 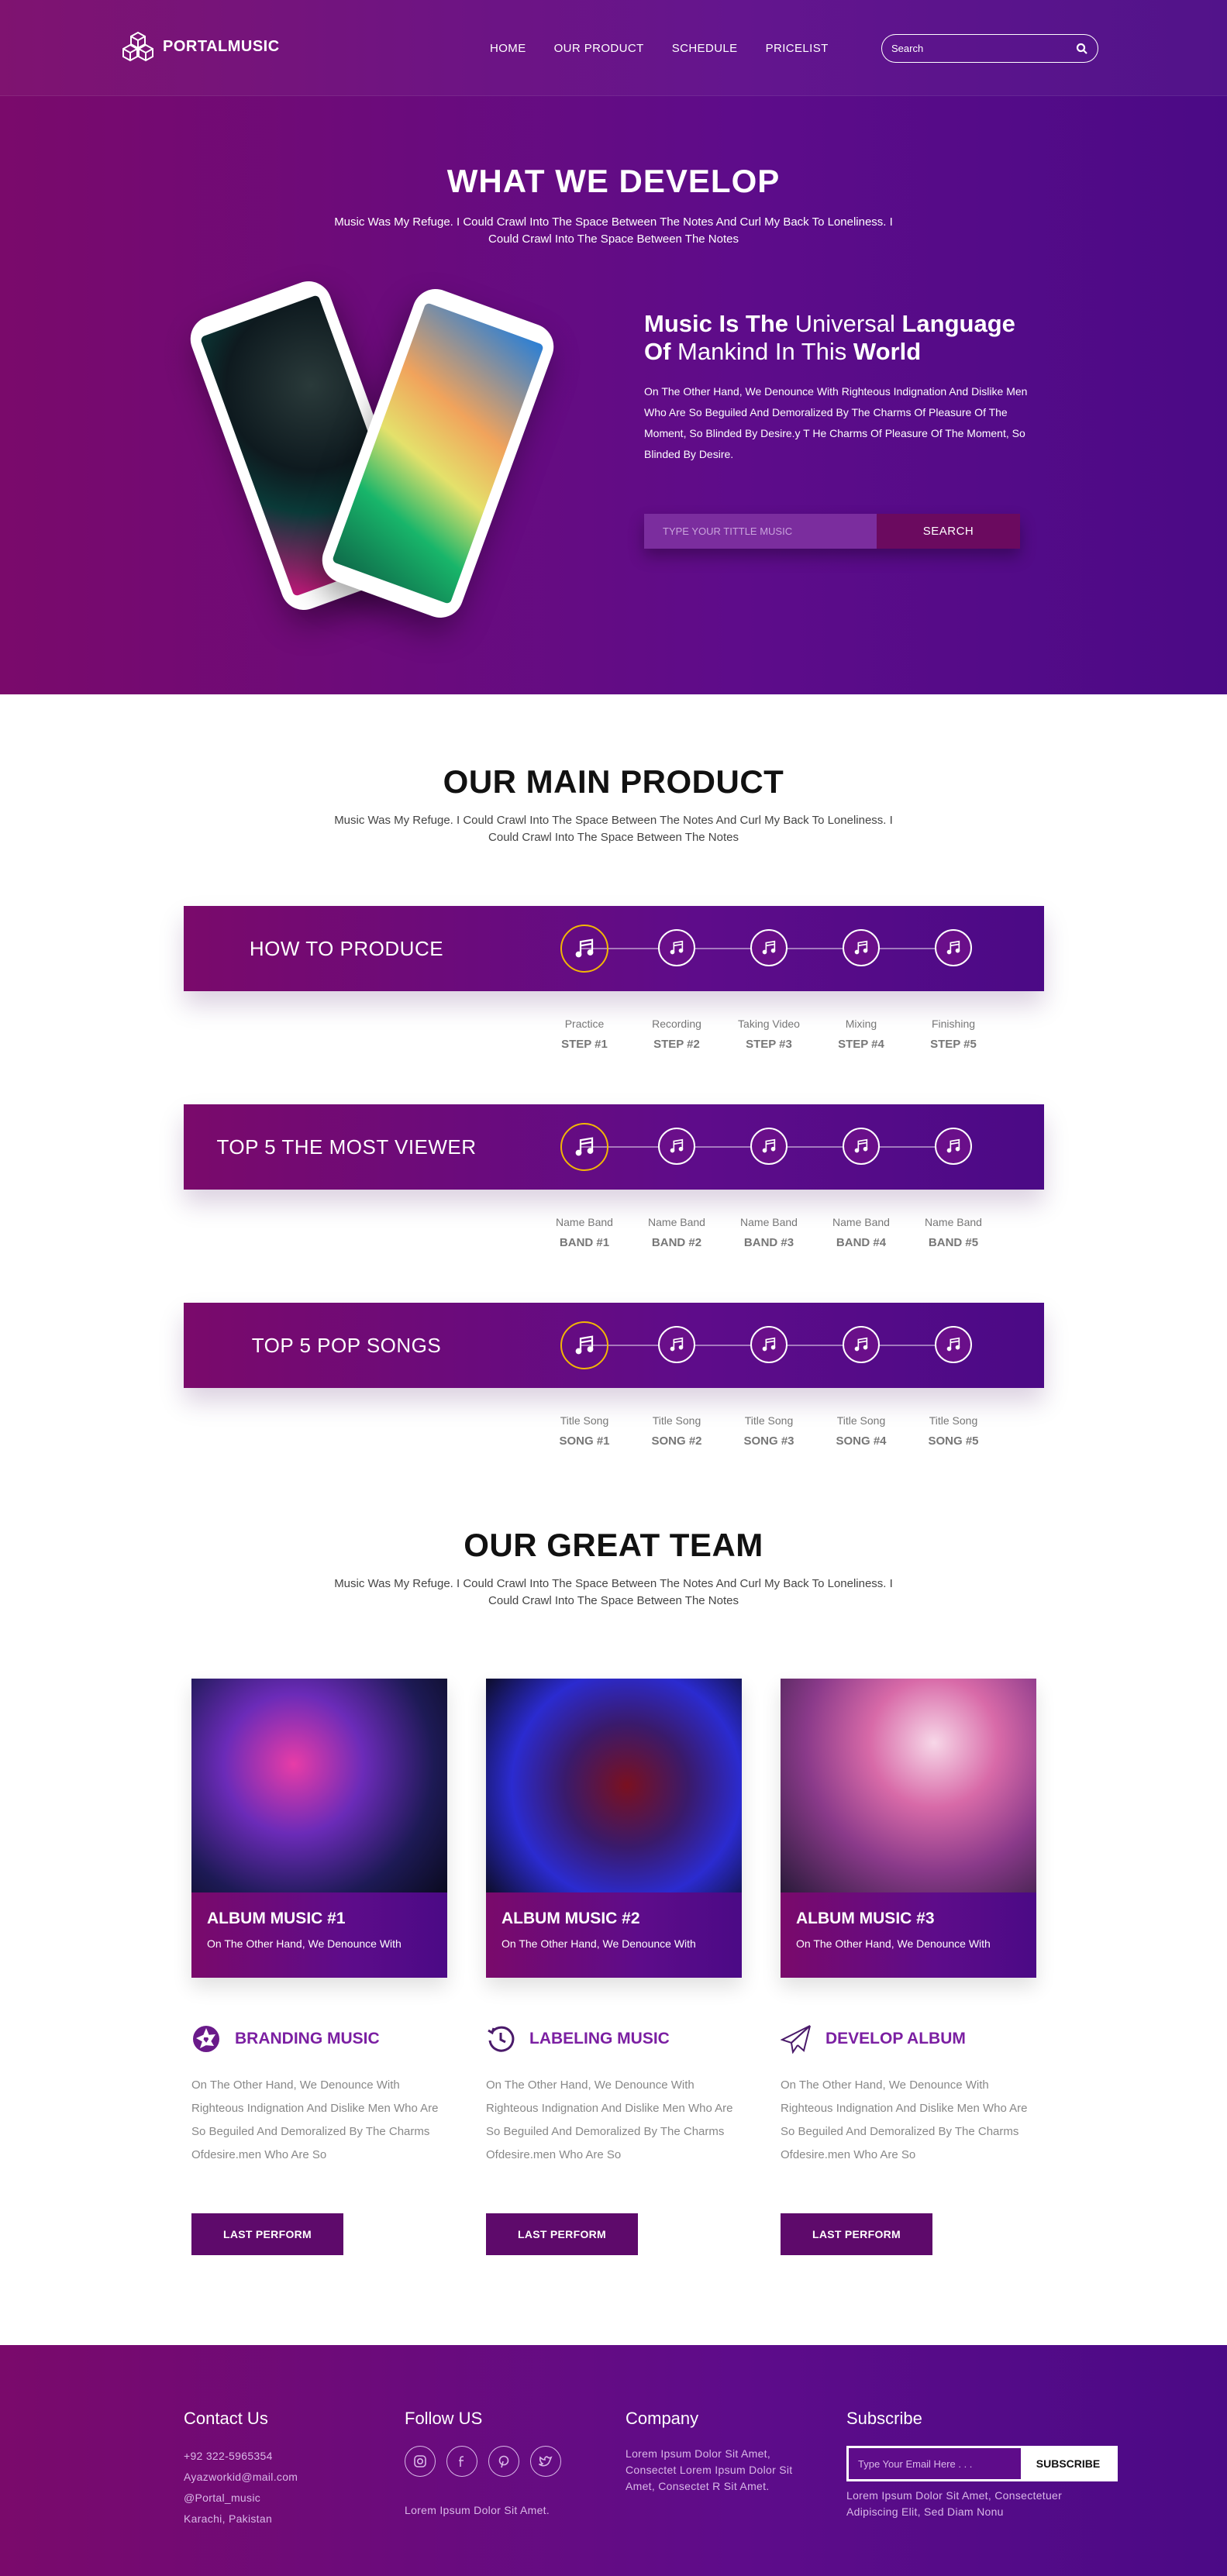 What do you see at coordinates (241, 2456) in the screenshot?
I see `contact-phone: +92 322-5965354` at bounding box center [241, 2456].